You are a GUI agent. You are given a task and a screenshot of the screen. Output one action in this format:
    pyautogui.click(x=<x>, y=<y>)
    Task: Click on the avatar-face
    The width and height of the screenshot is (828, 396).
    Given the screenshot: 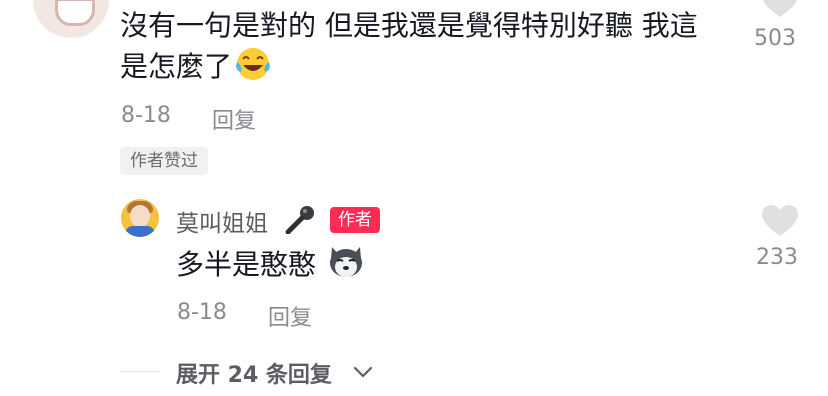 What is the action you would take?
    pyautogui.click(x=140, y=216)
    